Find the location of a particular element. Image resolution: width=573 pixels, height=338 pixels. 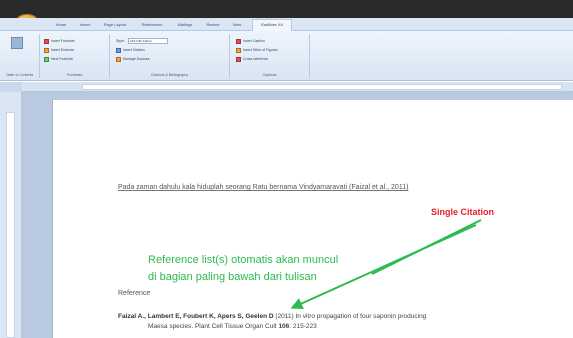

vruler-strip is located at coordinates (10, 225).